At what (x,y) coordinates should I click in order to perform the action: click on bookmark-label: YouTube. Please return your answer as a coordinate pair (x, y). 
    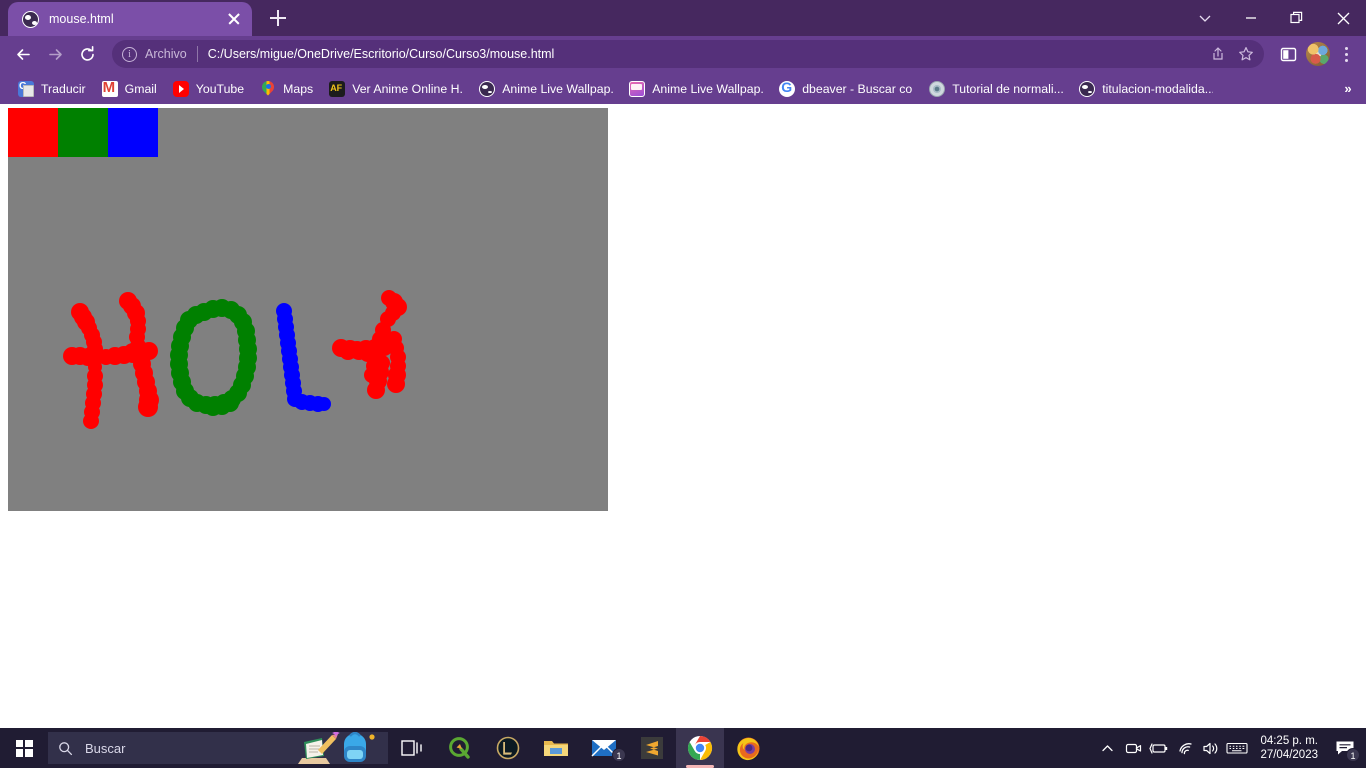
    Looking at the image, I should click on (220, 88).